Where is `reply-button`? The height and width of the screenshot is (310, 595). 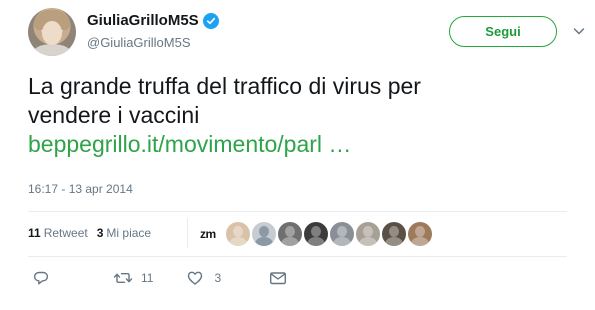
reply-button is located at coordinates (41, 278).